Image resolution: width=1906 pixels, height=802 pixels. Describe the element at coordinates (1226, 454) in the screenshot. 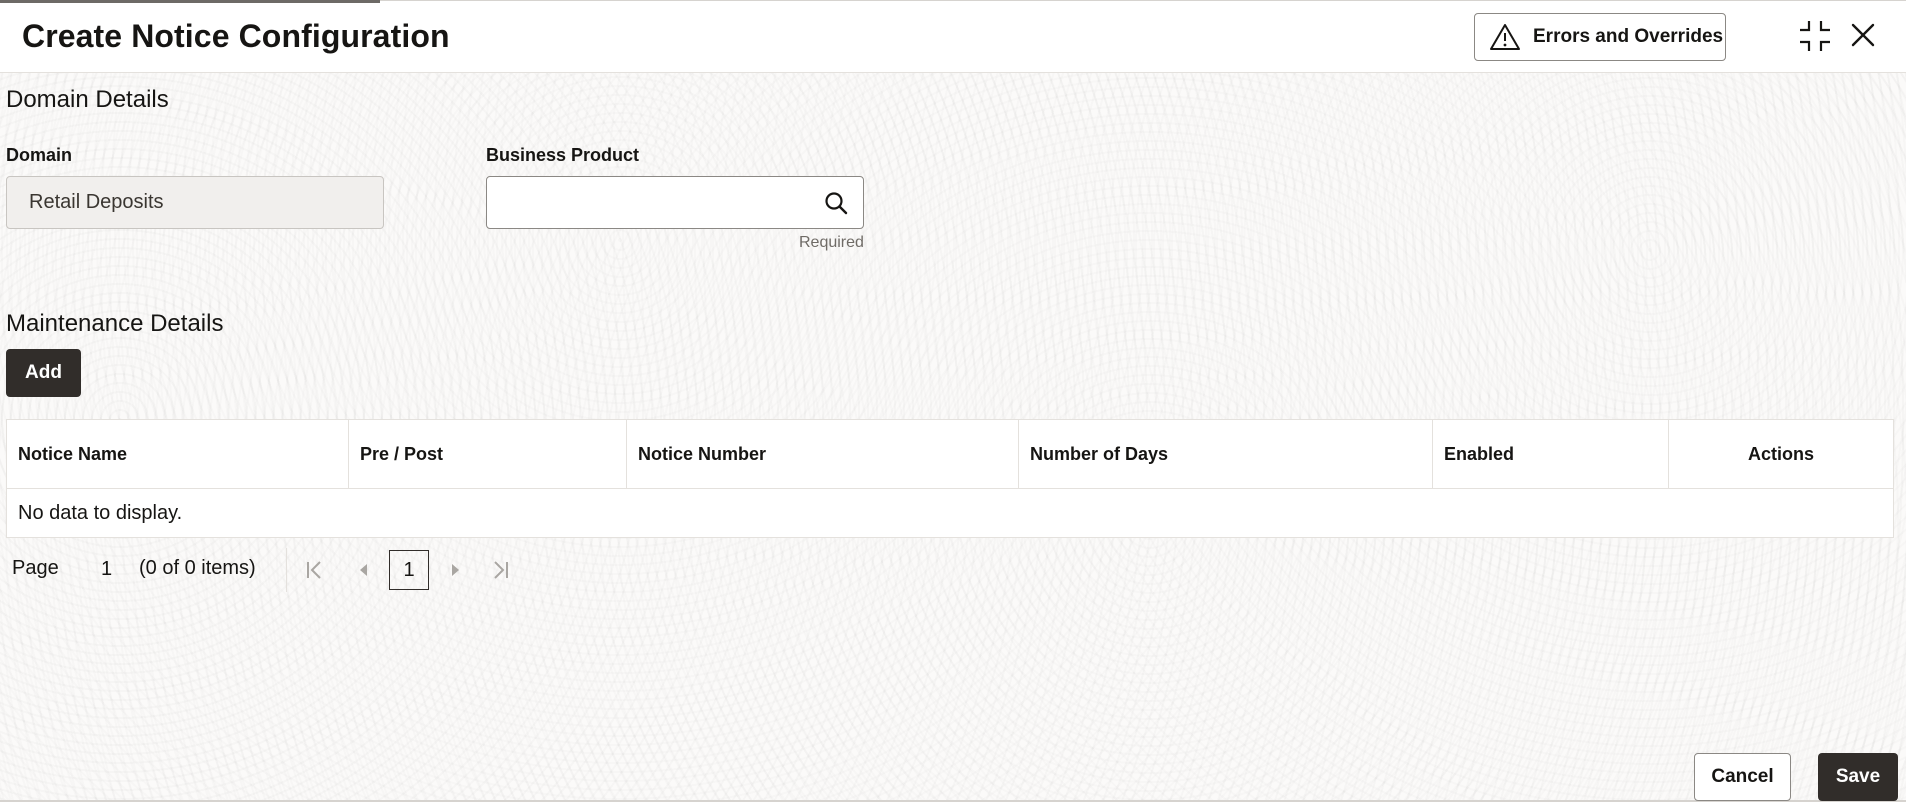

I see `column-header-number-of-days: Number of Days` at that location.